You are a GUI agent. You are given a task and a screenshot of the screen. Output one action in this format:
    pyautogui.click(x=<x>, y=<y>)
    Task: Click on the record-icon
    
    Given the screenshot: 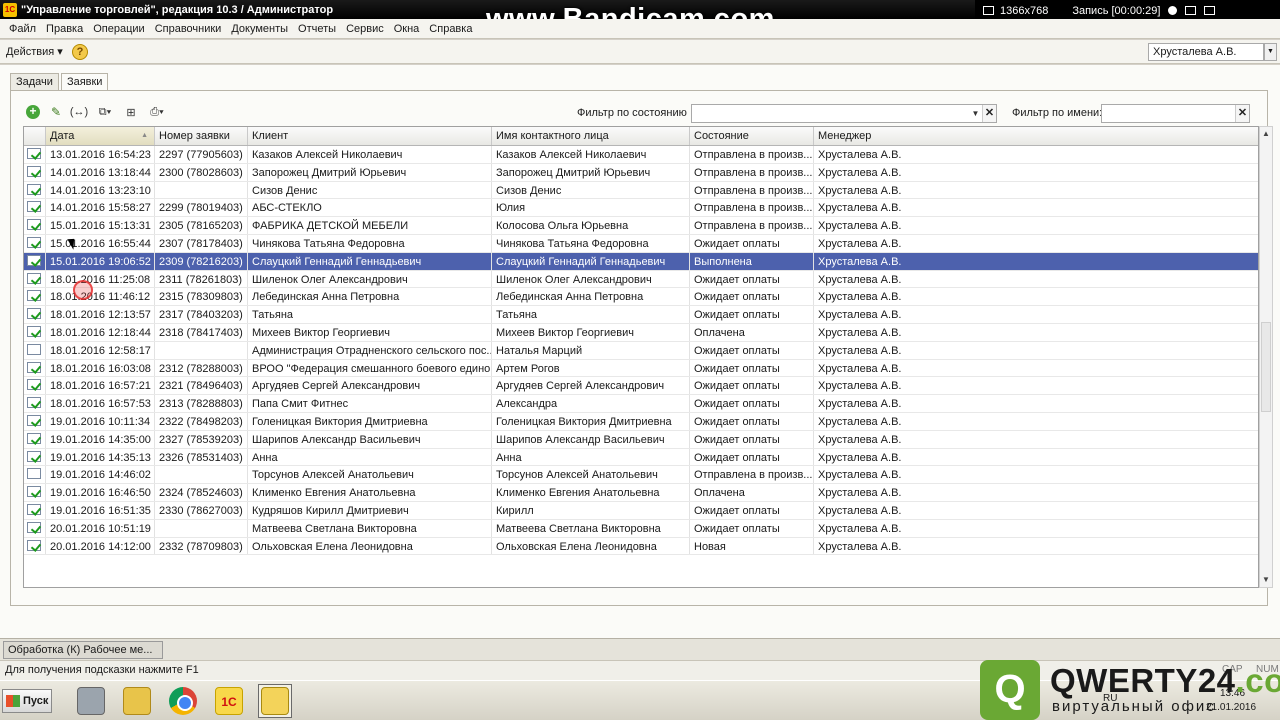 What is the action you would take?
    pyautogui.click(x=1173, y=10)
    